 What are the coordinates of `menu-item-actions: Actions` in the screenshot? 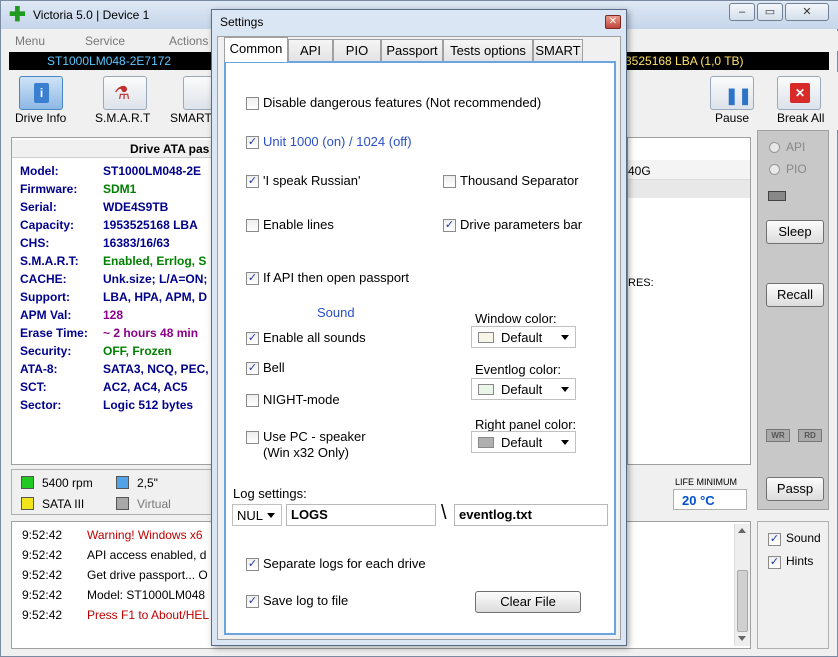 It's located at (188, 41).